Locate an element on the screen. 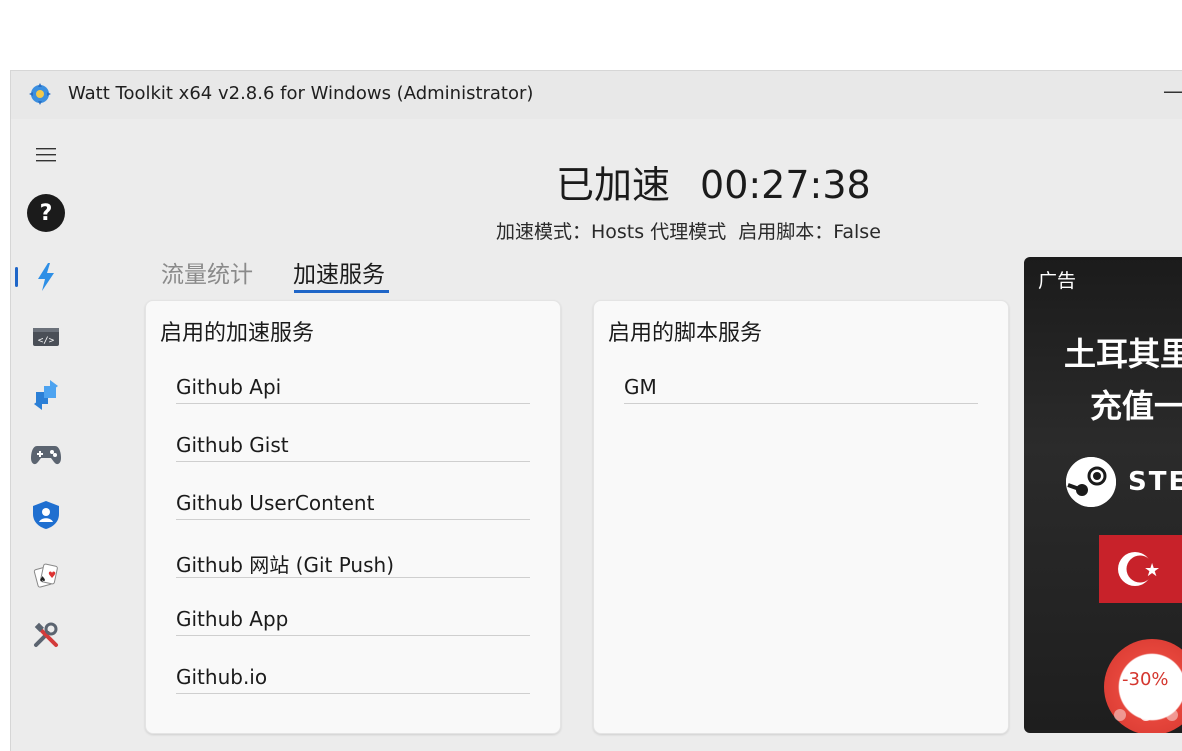 The image size is (1182, 751). hamburger-icon is located at coordinates (46, 155).